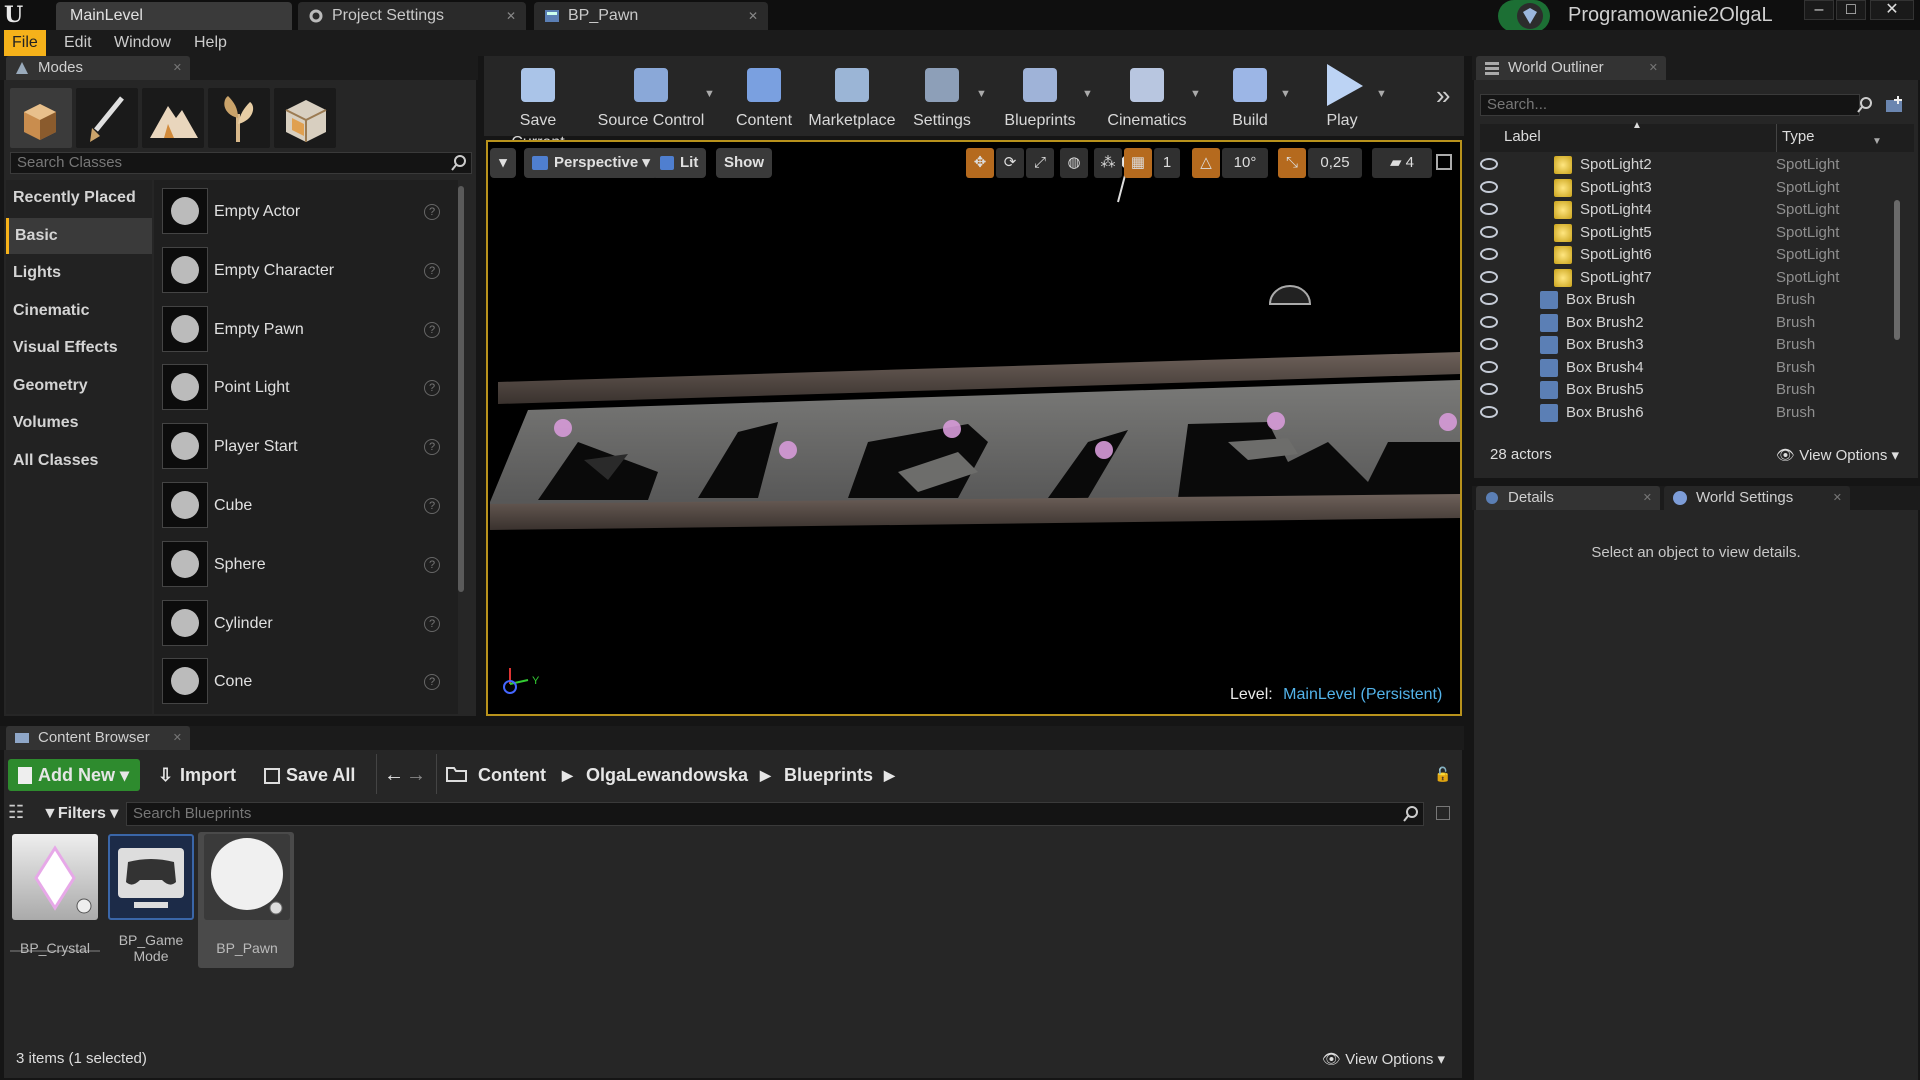  Describe the element at coordinates (1442, 774) in the screenshot. I see `lock-icon: 🔓` at that location.